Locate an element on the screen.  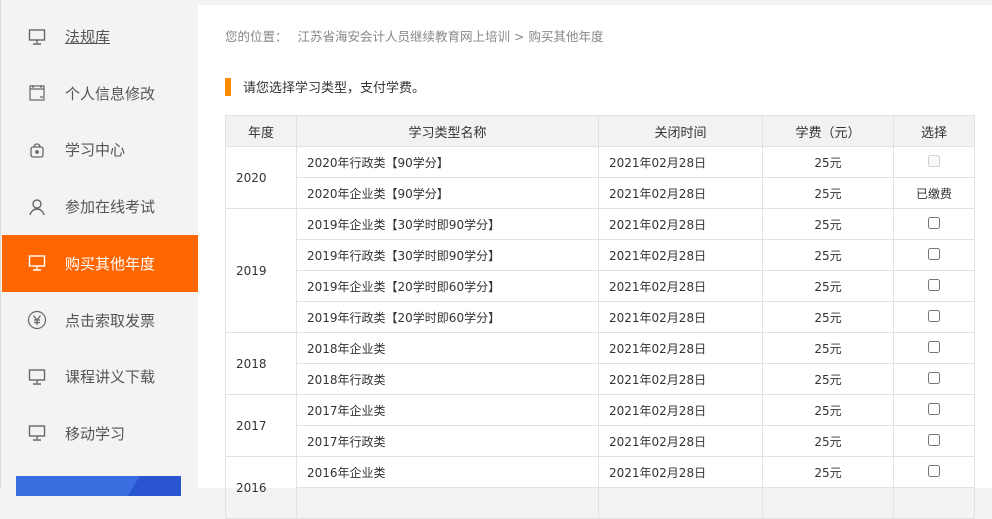
promo-banner is located at coordinates (98, 486).